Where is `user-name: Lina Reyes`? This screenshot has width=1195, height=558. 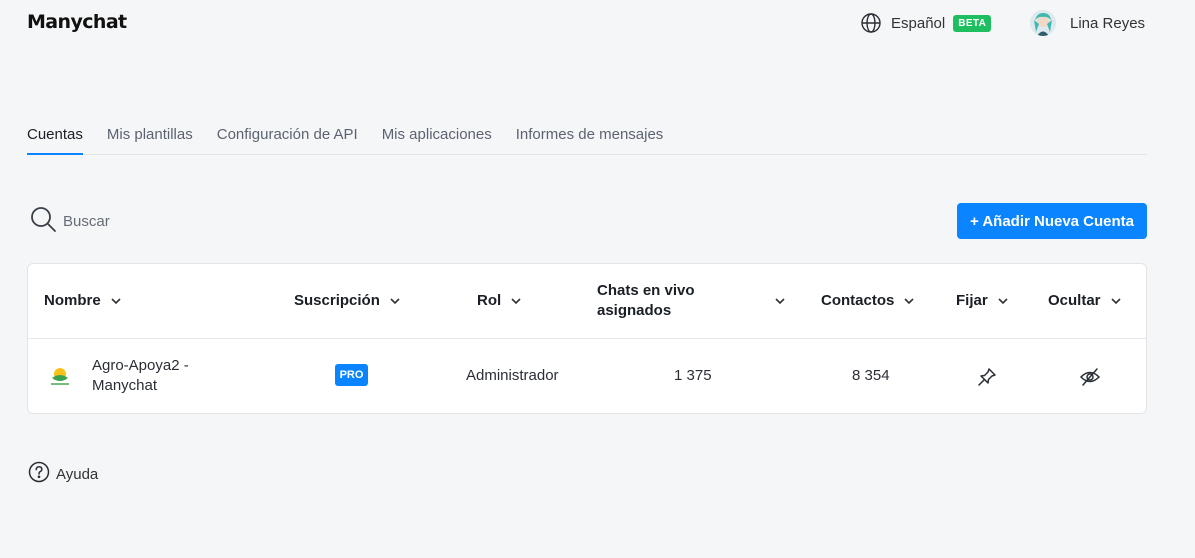 user-name: Lina Reyes is located at coordinates (1108, 23).